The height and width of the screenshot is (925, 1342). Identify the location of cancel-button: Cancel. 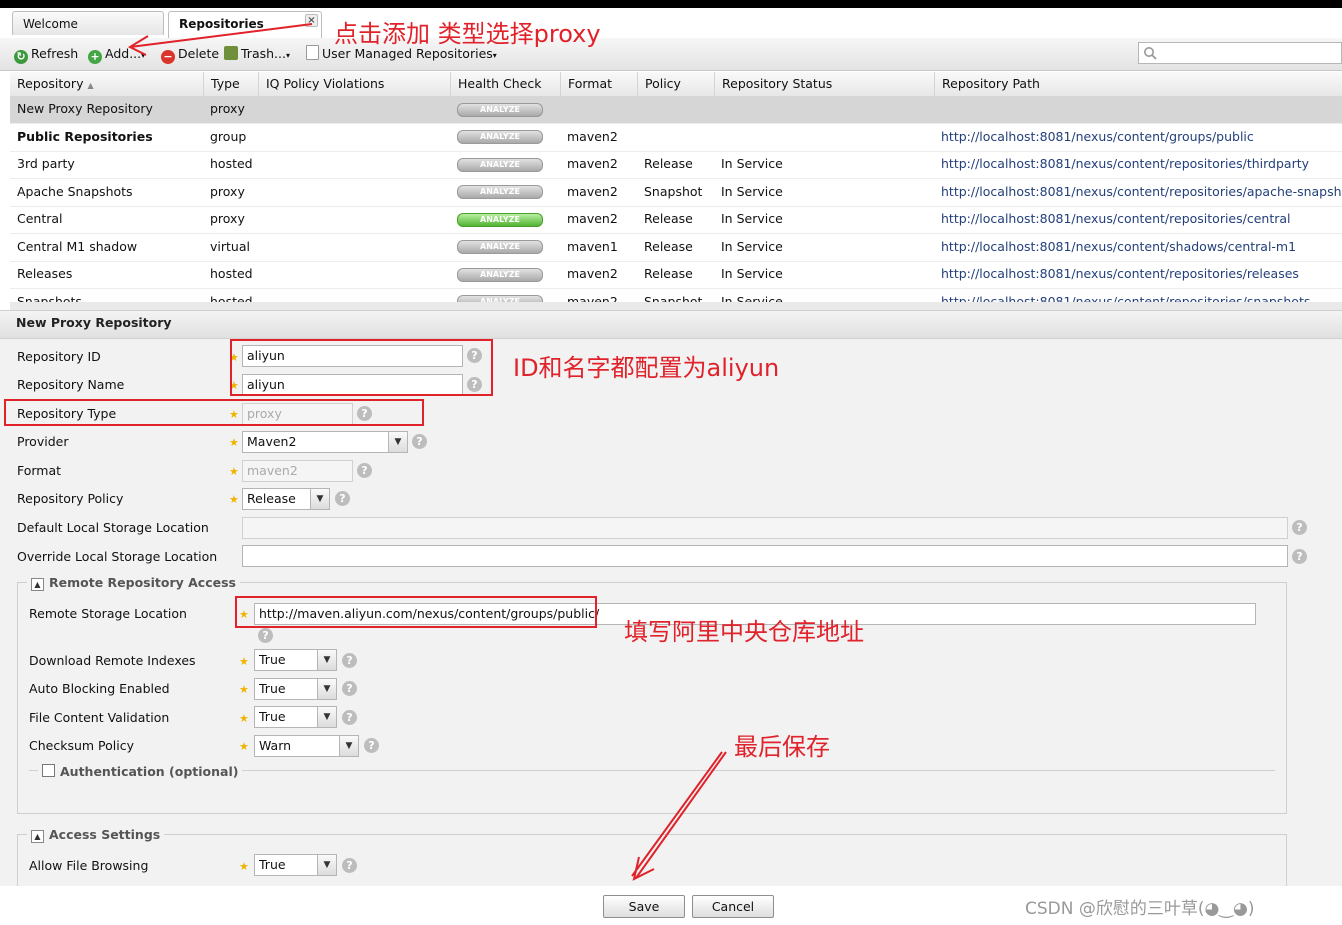
(733, 906).